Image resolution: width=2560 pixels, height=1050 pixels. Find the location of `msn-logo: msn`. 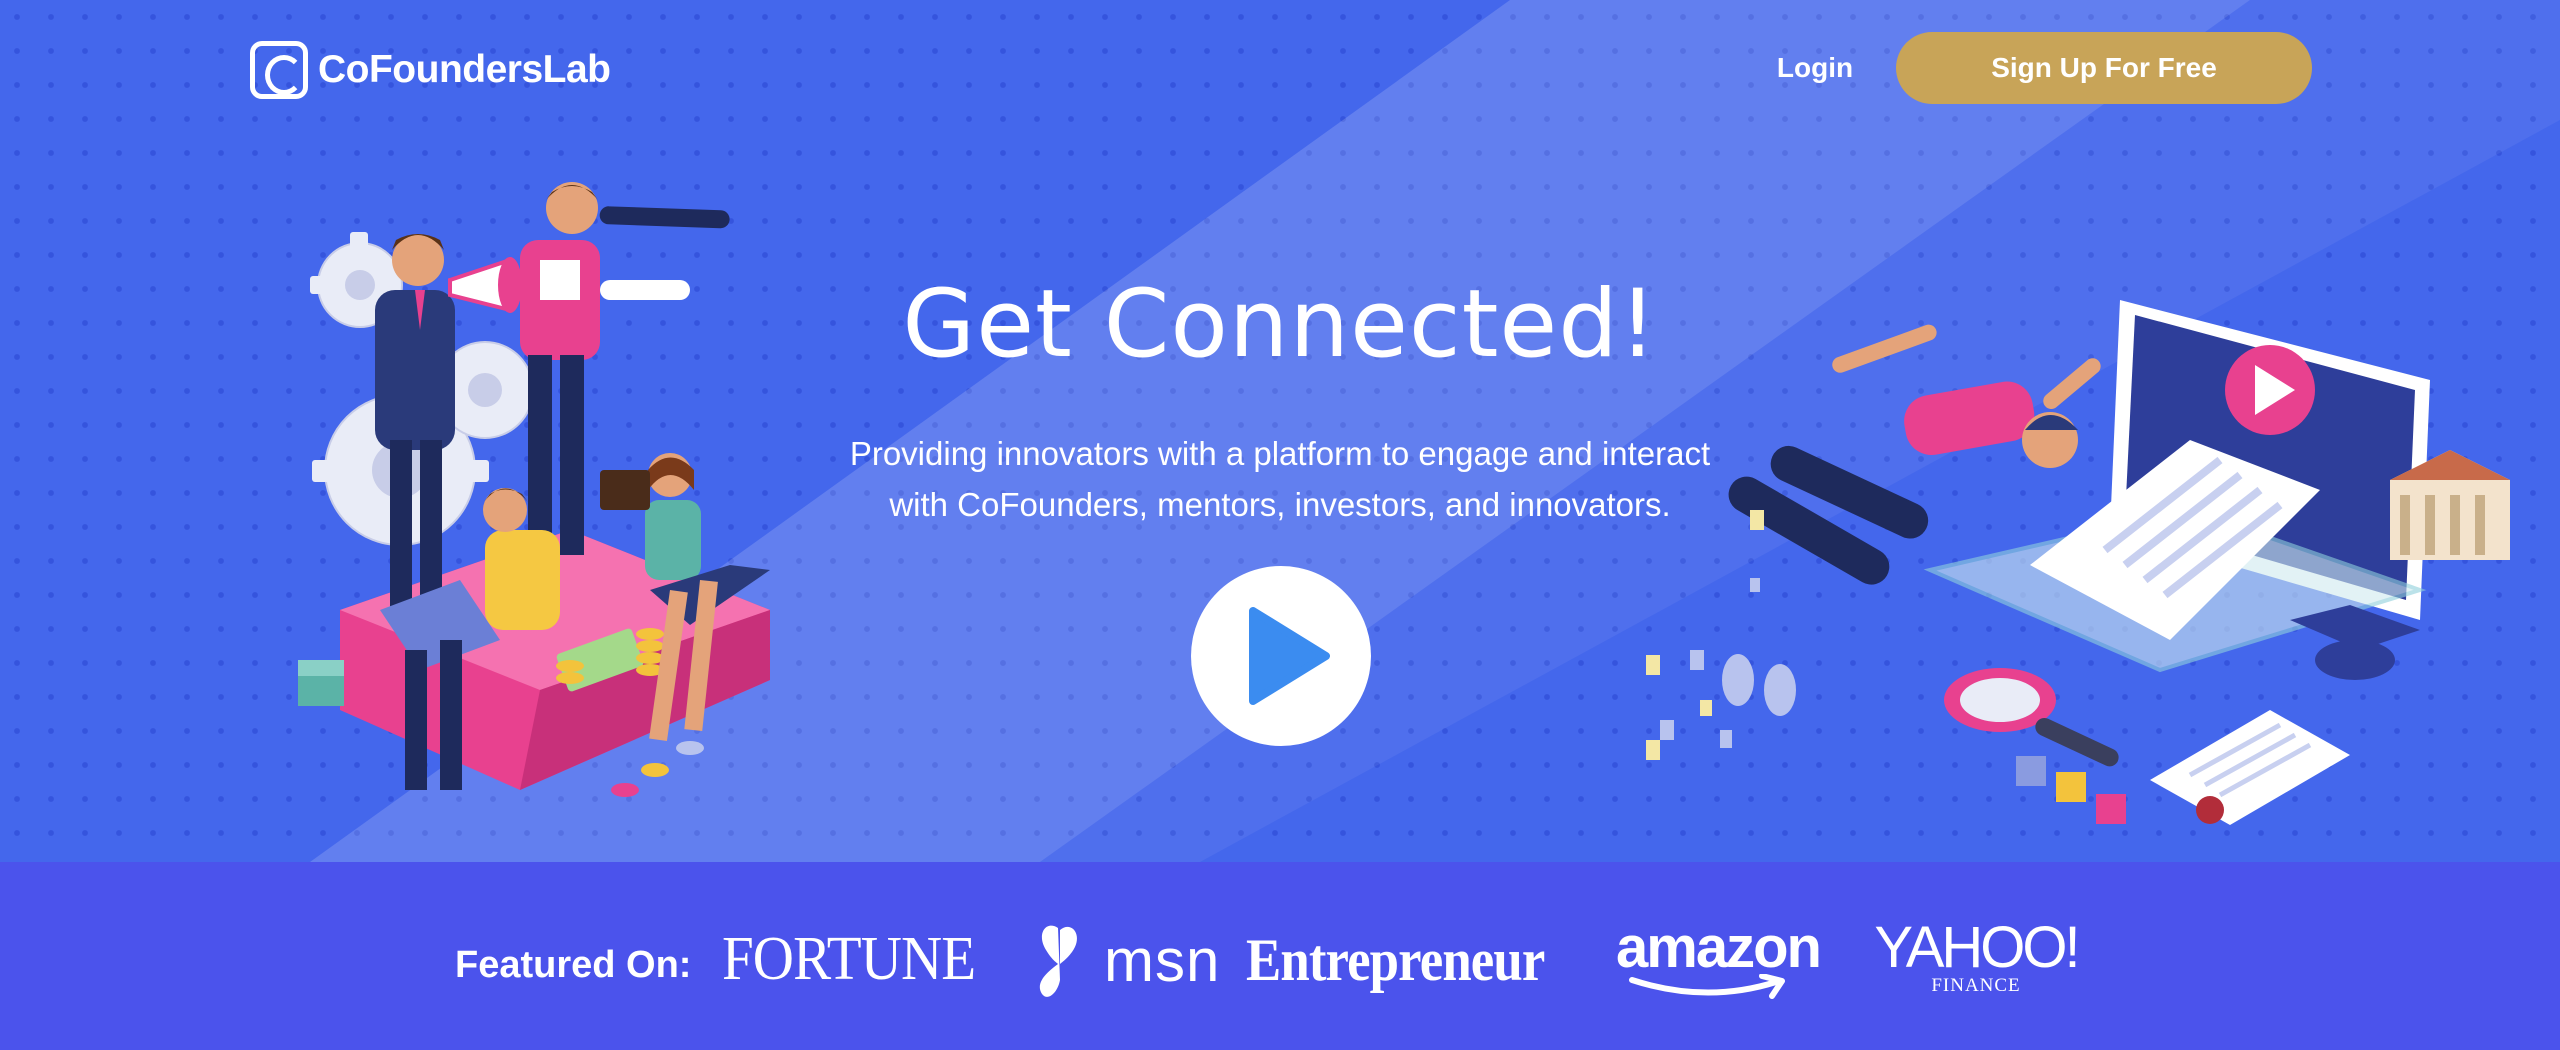

msn-logo: msn is located at coordinates (1124, 960).